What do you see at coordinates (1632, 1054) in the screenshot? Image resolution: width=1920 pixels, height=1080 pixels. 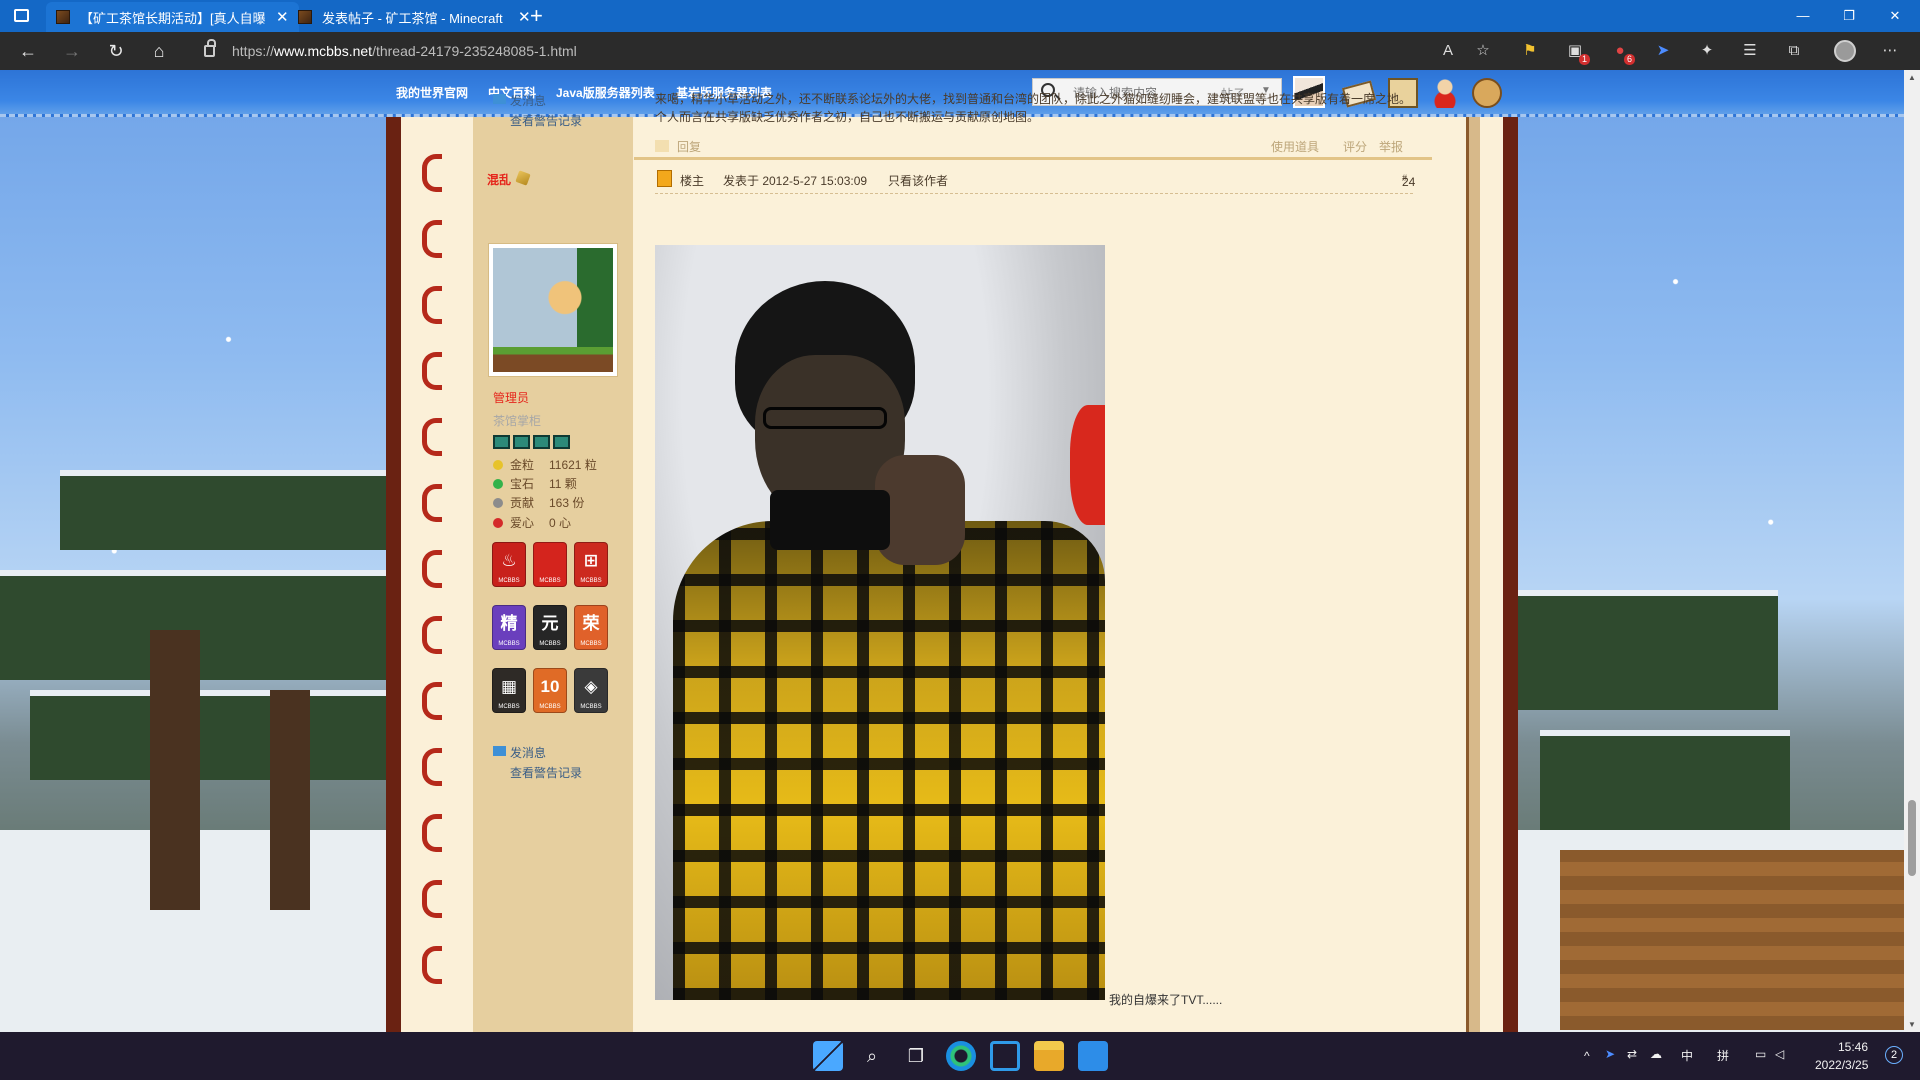 I see `tray-usb-icon: ⇄` at bounding box center [1632, 1054].